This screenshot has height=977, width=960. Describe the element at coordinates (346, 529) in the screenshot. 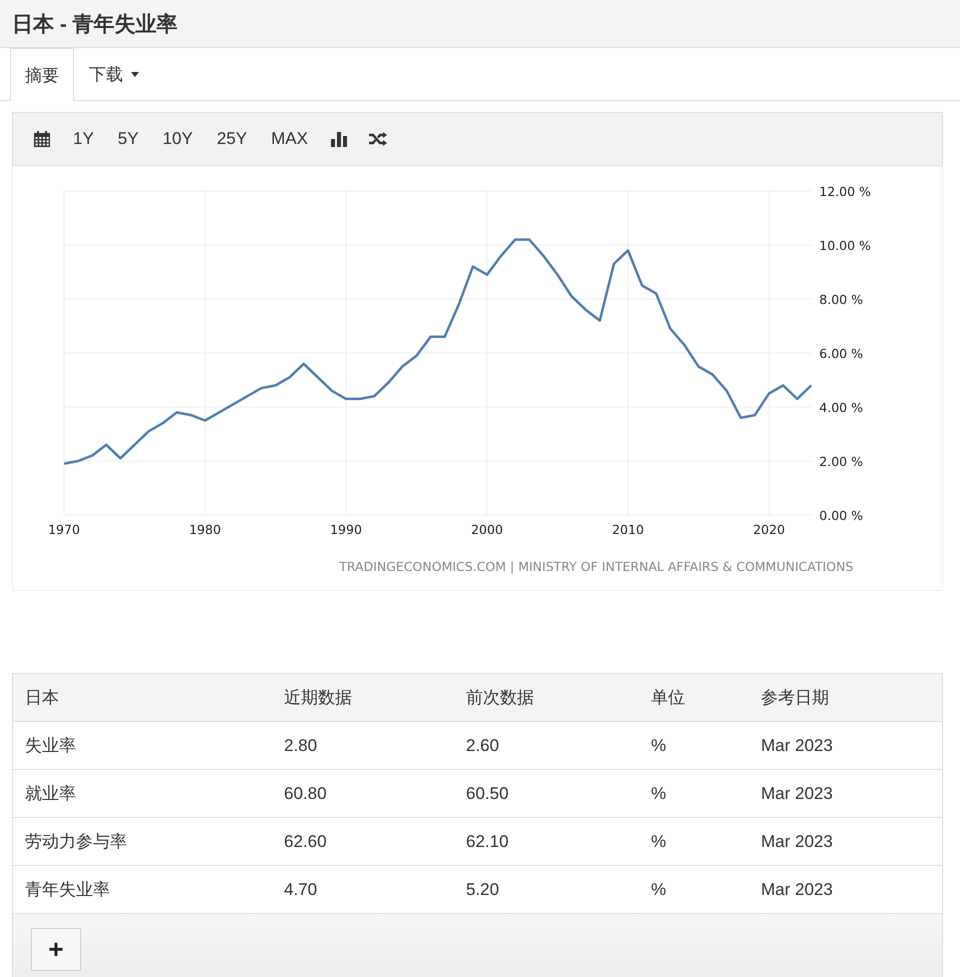

I see `x-axis-label: 1990` at that location.